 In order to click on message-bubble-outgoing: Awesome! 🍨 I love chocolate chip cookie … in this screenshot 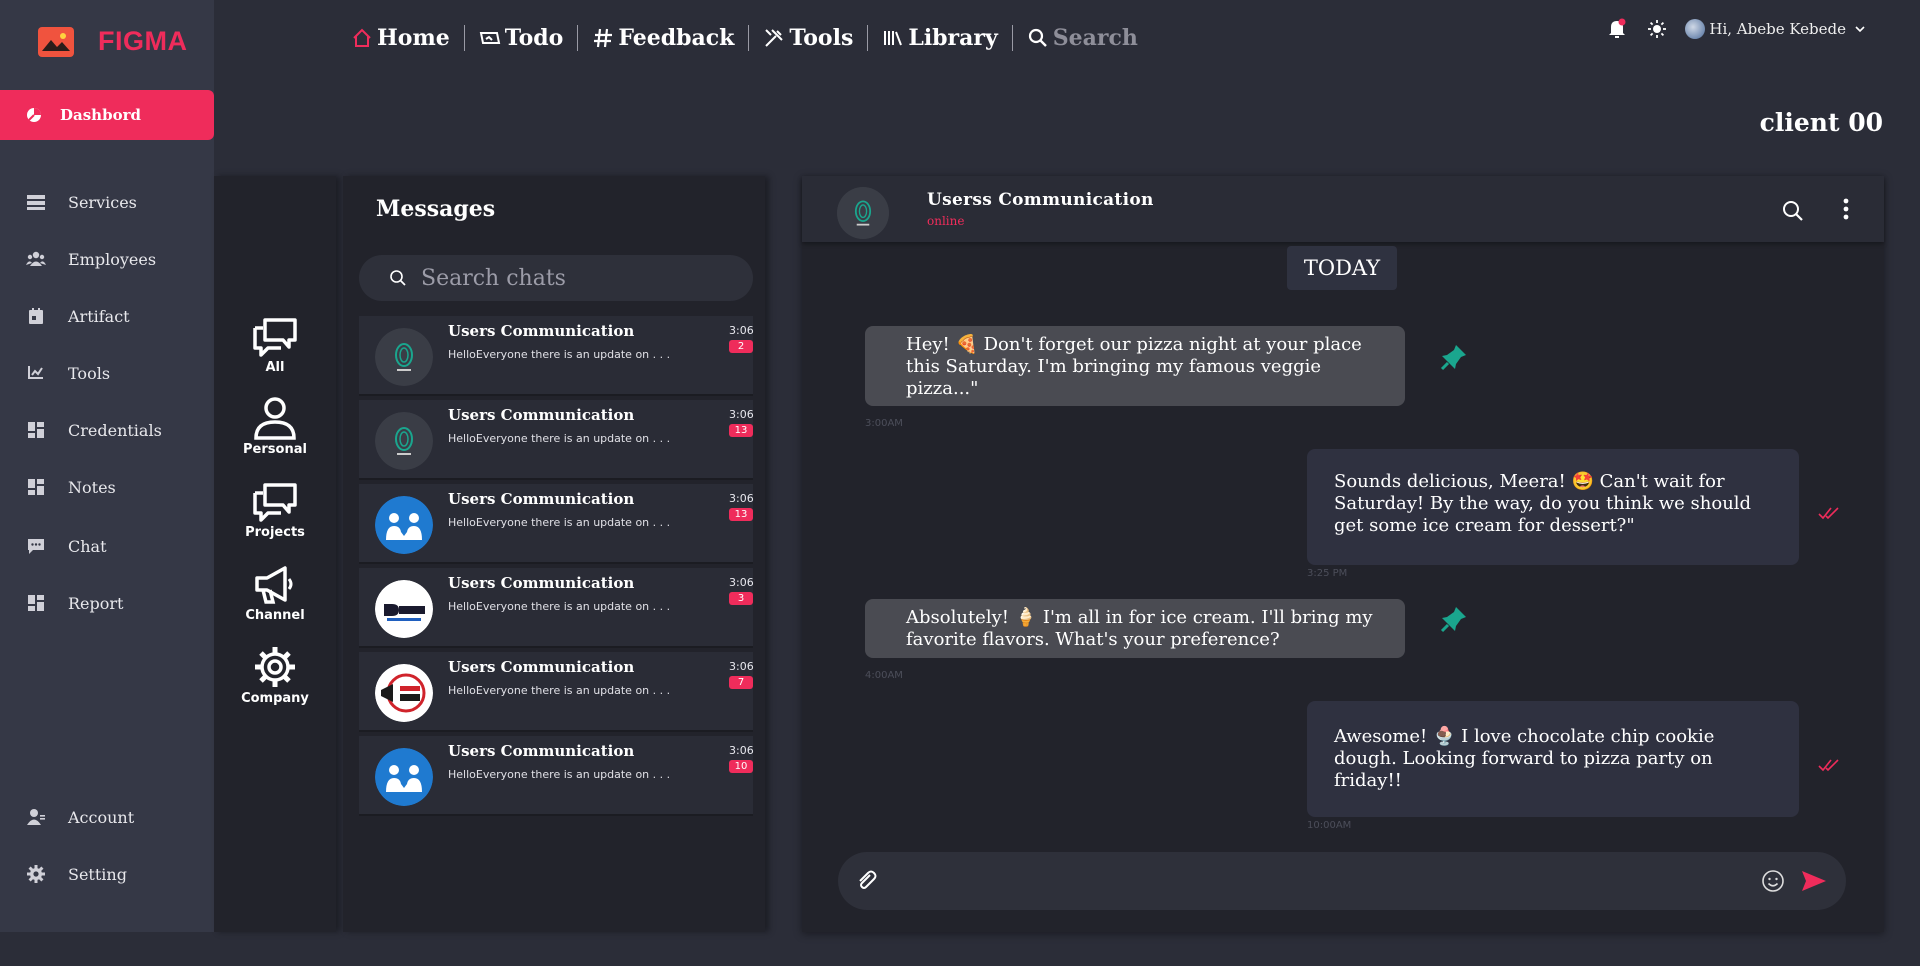, I will do `click(1553, 759)`.